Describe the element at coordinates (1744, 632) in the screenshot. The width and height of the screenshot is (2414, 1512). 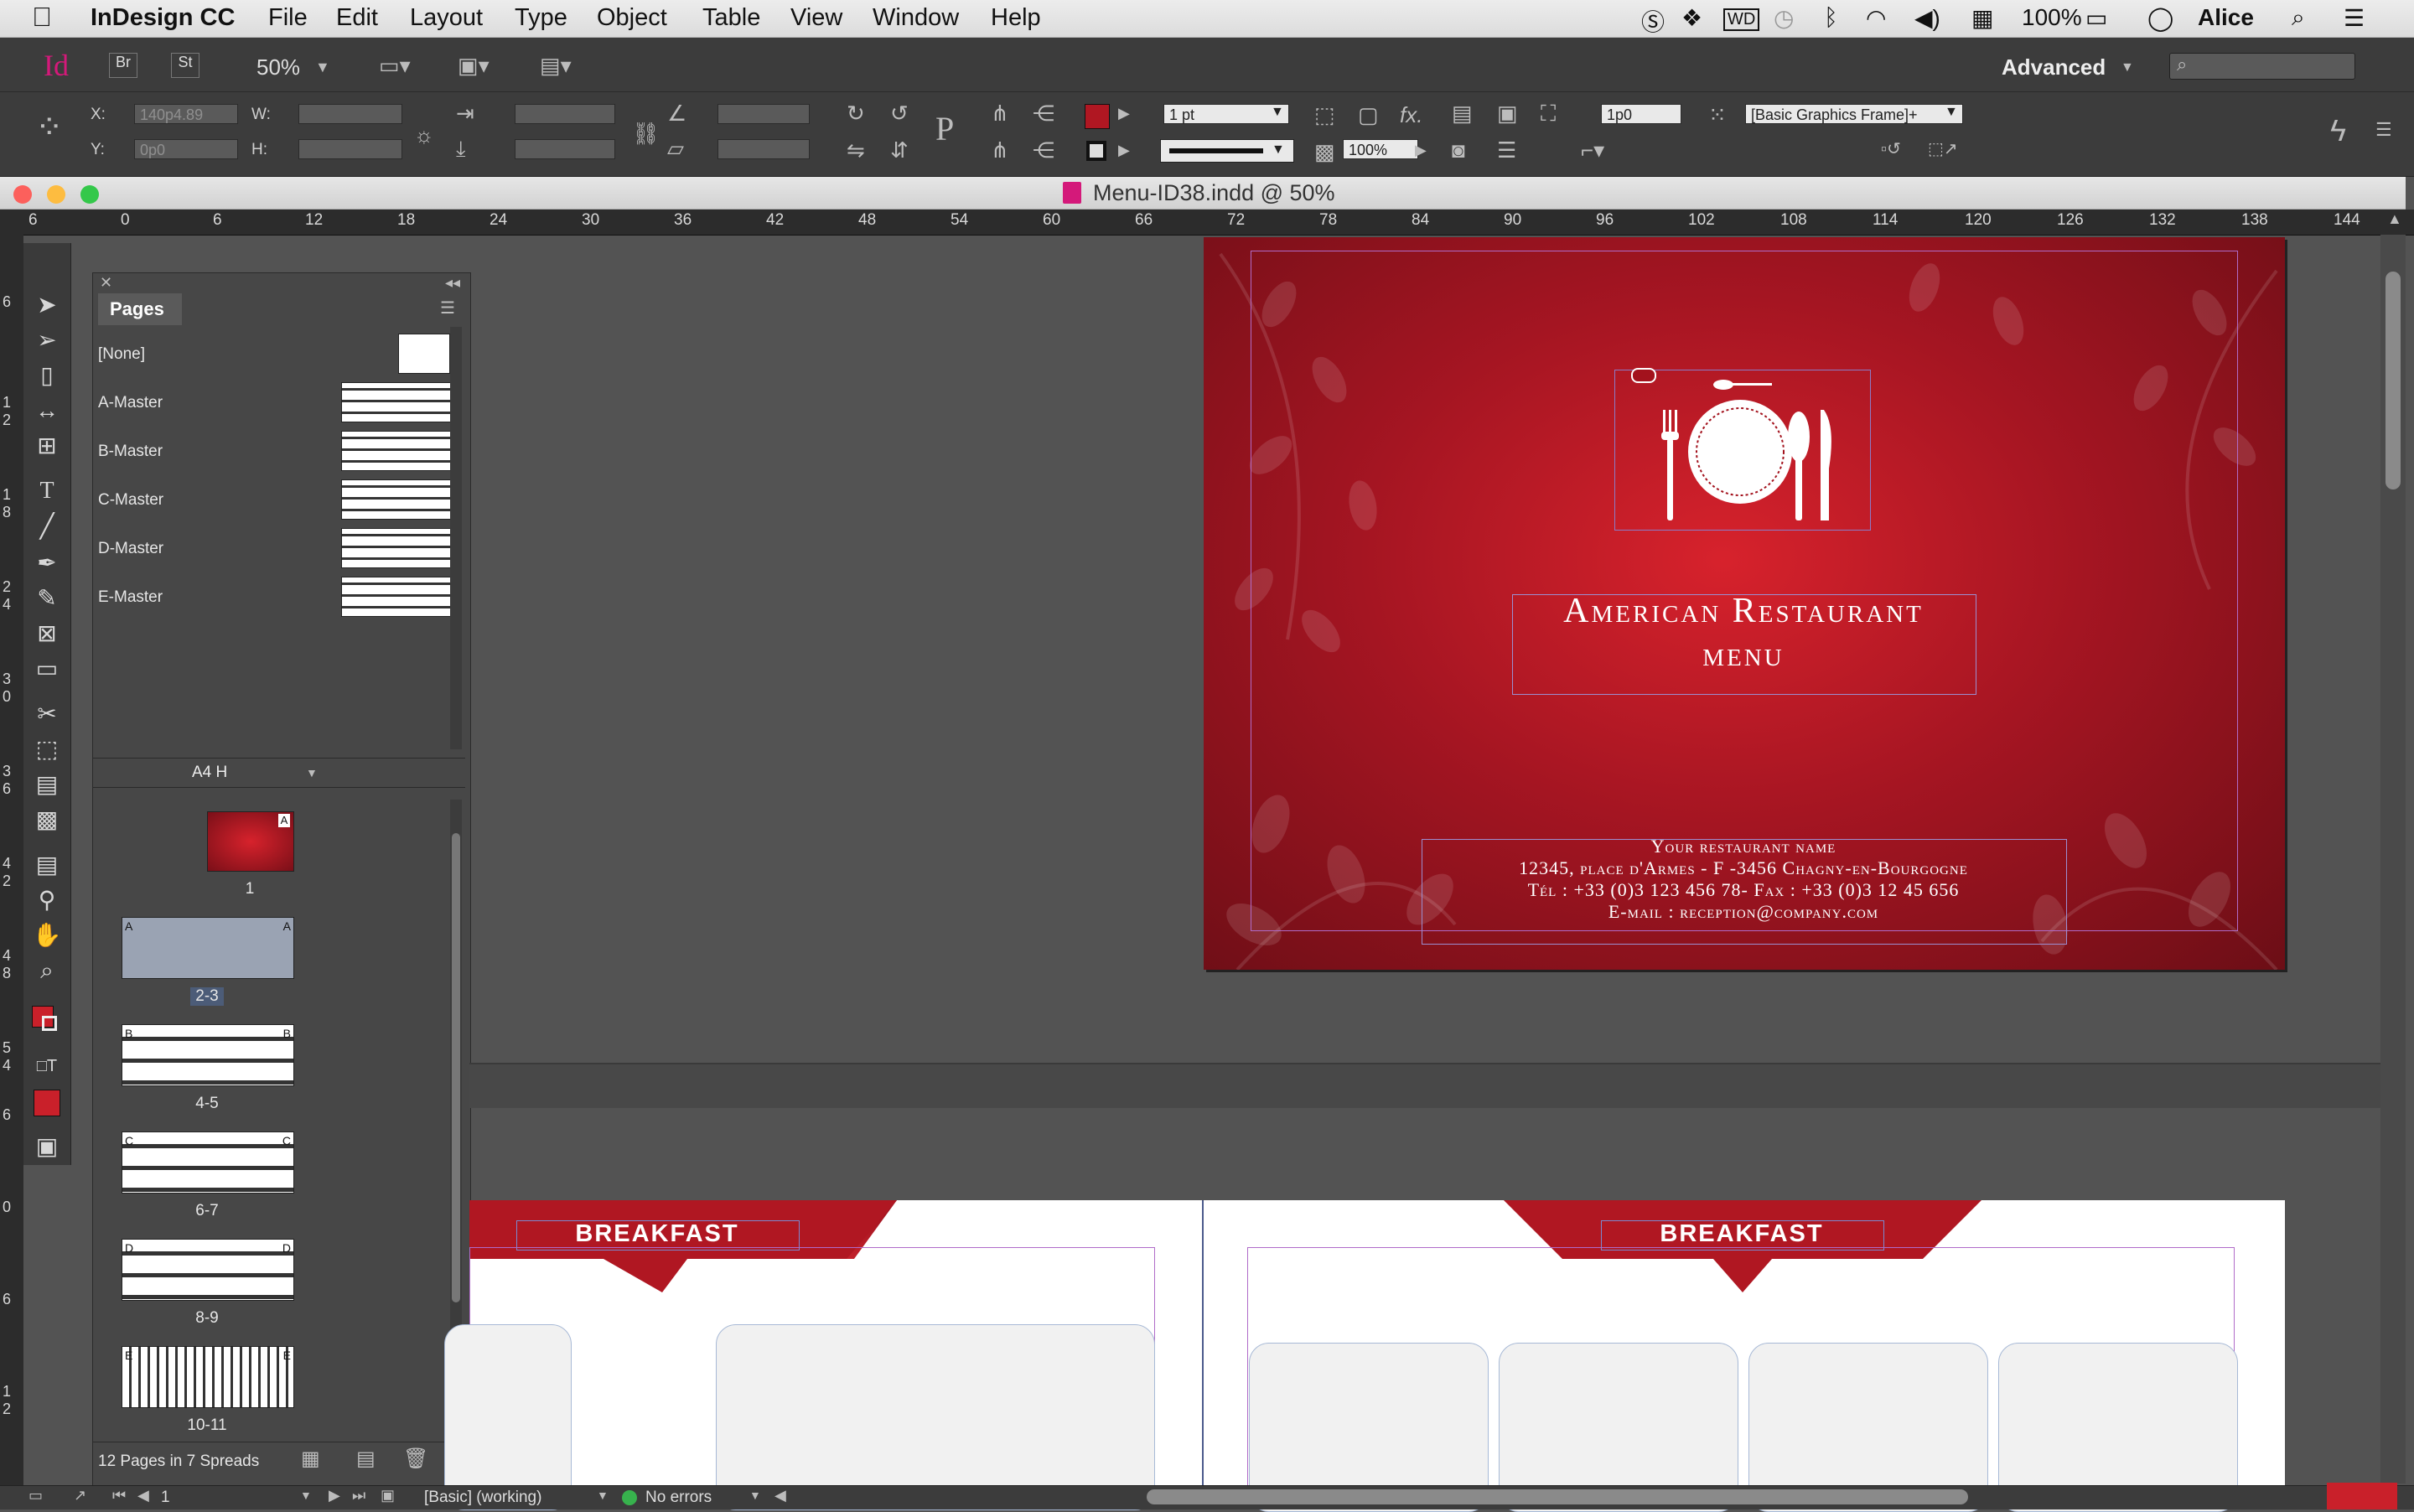
I see `cover-title: American Restaurant menu` at that location.